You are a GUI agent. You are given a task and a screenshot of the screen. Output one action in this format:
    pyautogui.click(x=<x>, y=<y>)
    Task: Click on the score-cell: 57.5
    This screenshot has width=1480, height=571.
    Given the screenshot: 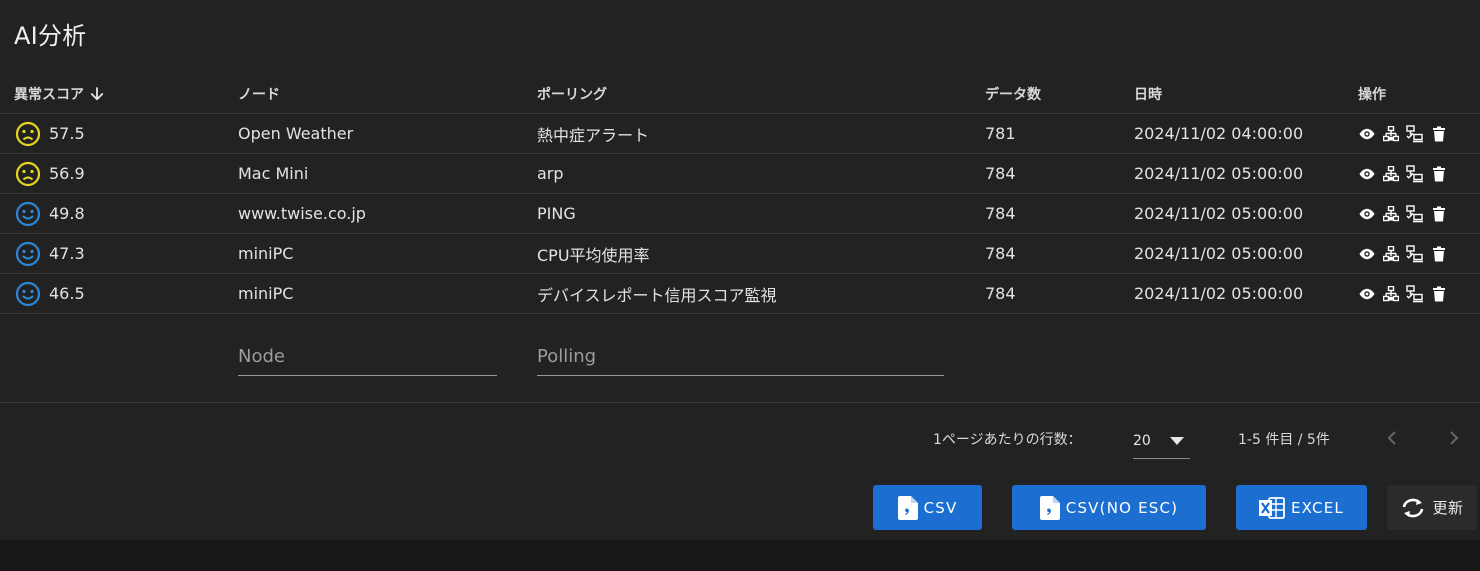 What is the action you would take?
    pyautogui.click(x=49, y=133)
    